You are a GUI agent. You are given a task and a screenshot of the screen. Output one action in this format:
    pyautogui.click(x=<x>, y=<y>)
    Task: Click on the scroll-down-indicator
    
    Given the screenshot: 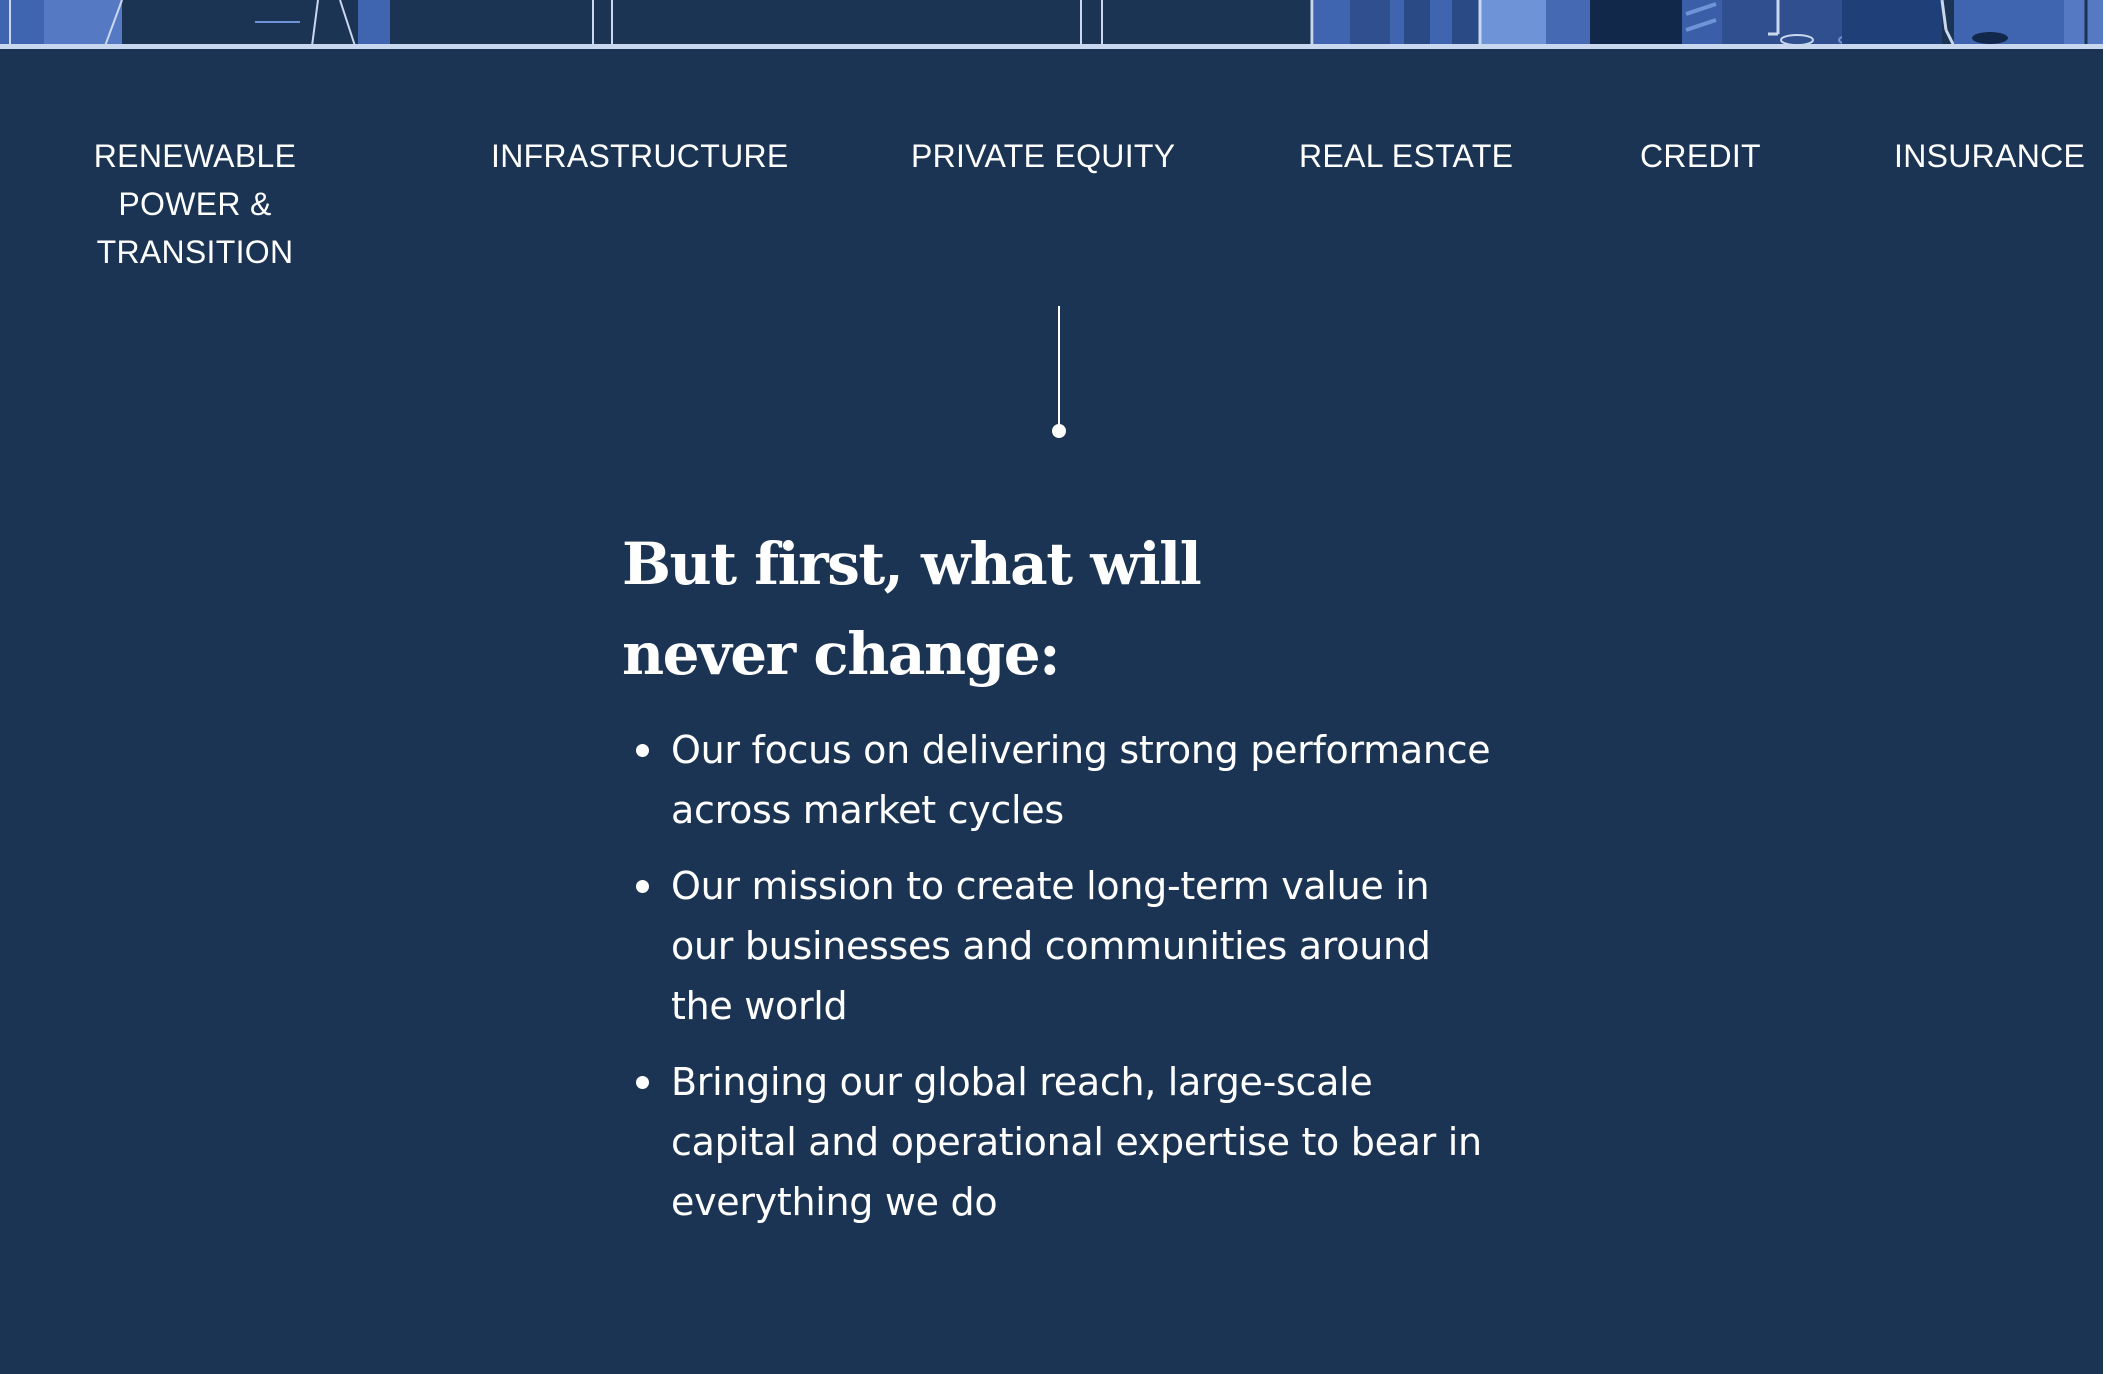 What is the action you would take?
    pyautogui.click(x=1059, y=372)
    